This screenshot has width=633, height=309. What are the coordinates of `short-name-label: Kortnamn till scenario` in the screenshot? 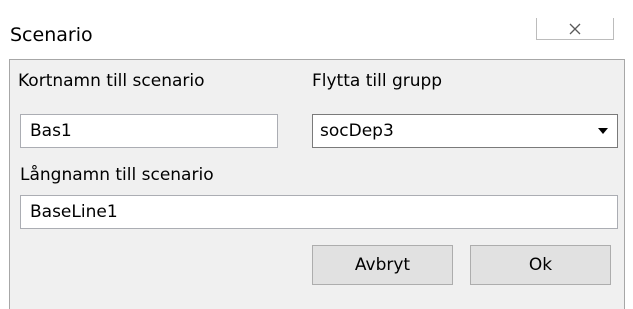 It's located at (111, 81).